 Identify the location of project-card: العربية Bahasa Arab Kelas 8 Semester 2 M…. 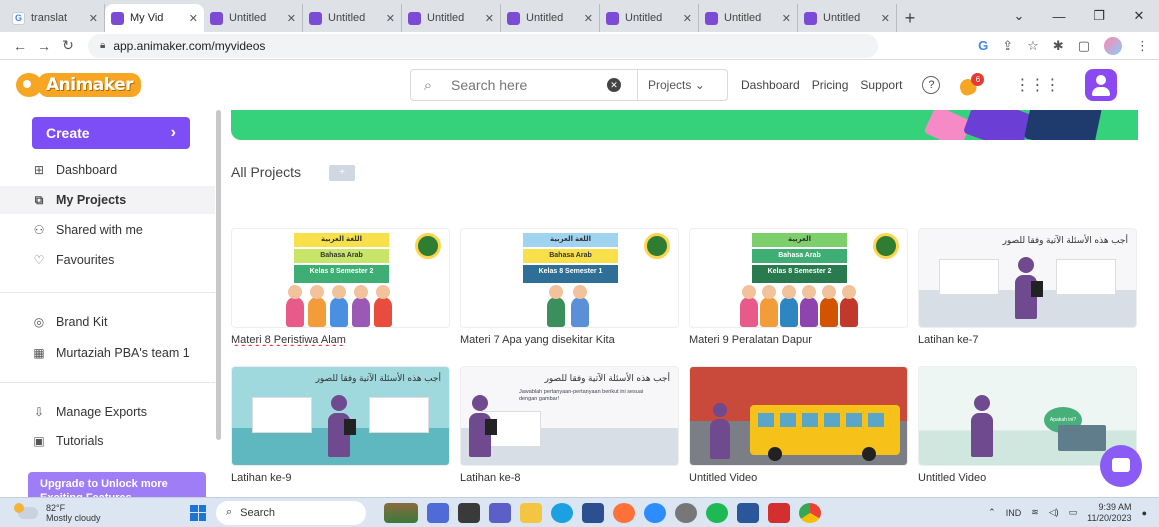
(798, 287).